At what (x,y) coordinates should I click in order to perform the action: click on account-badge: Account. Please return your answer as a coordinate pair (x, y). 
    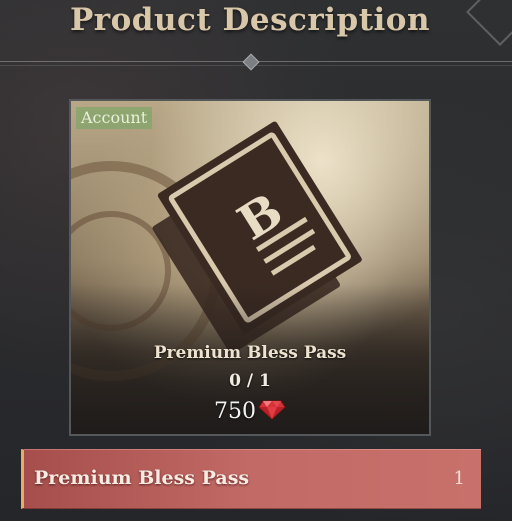
    Looking at the image, I should click on (114, 118).